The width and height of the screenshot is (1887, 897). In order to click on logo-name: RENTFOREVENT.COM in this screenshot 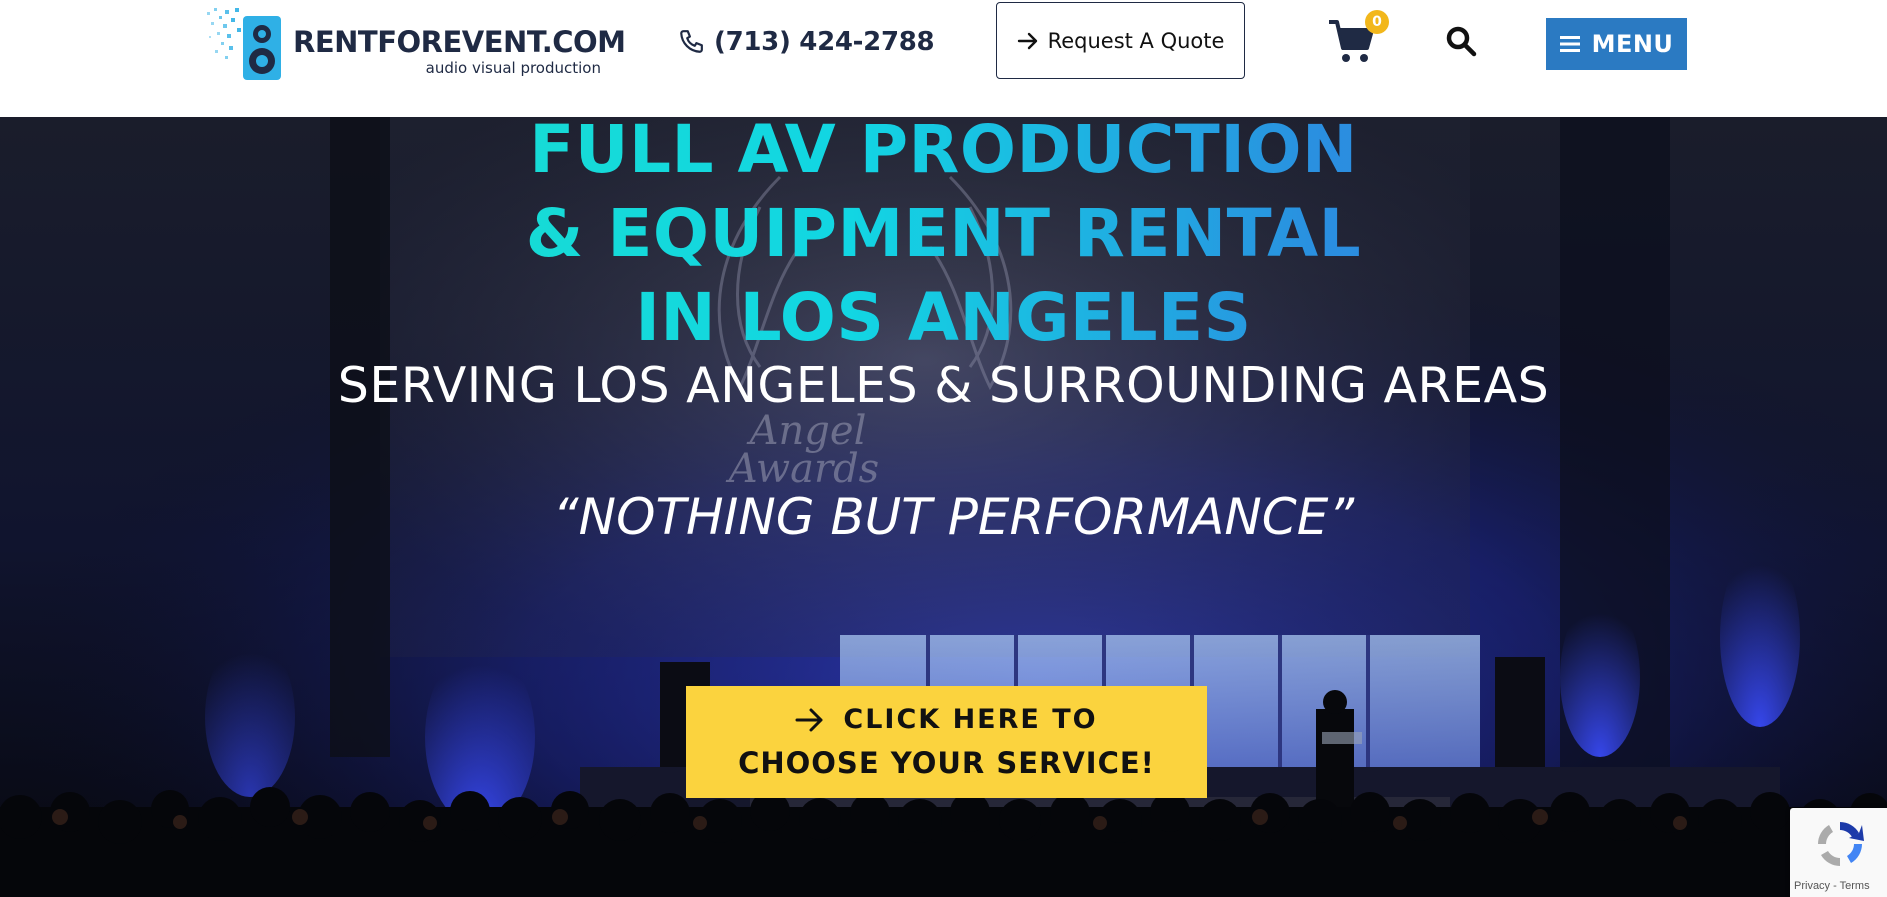, I will do `click(459, 42)`.